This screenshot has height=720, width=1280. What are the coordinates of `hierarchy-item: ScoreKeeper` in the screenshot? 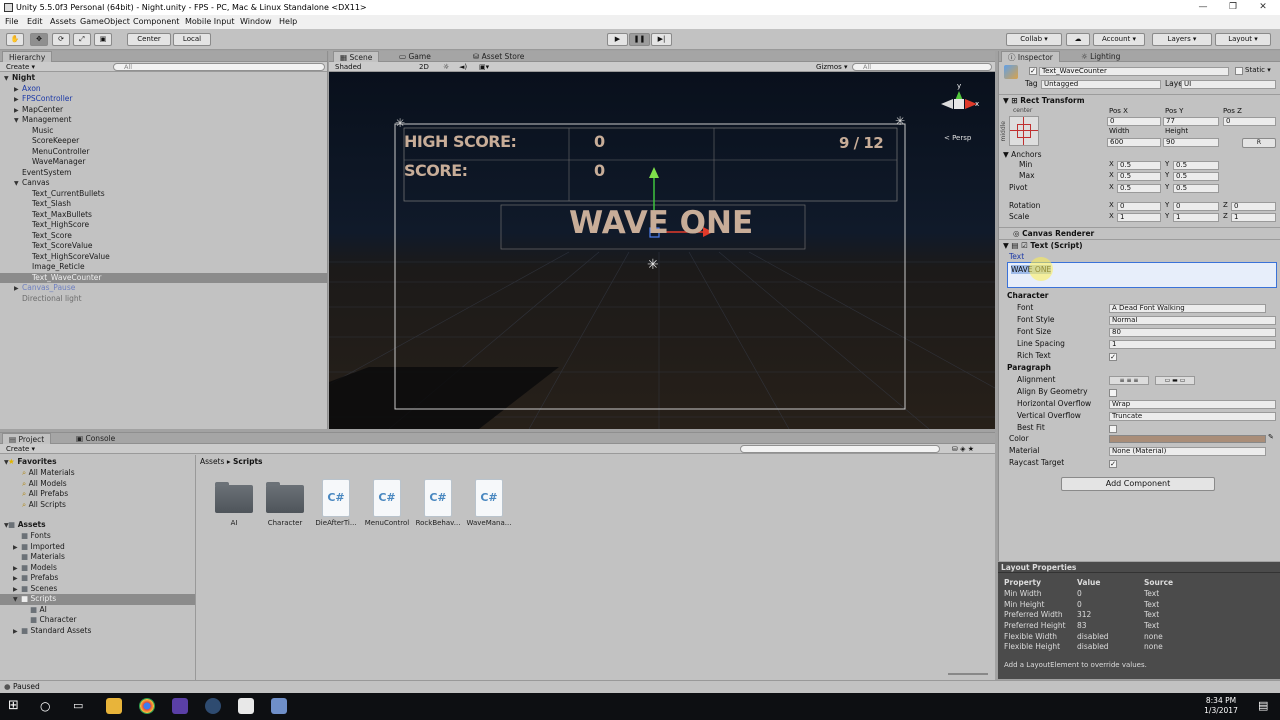 It's located at (163, 141).